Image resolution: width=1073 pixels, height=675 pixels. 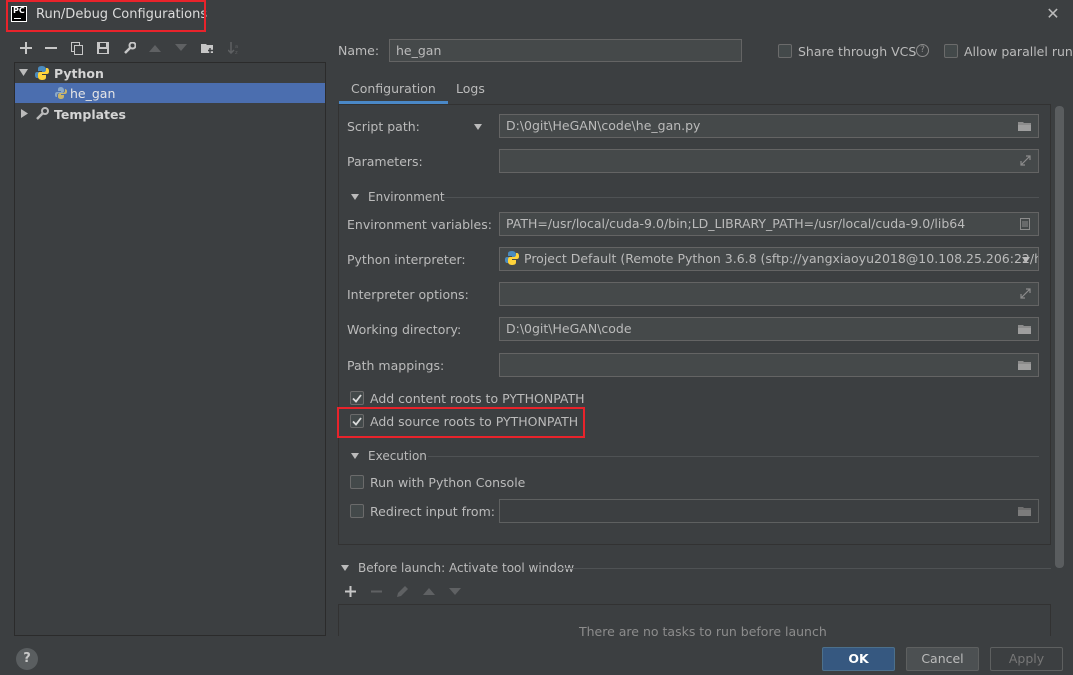 What do you see at coordinates (406, 259) in the screenshot?
I see `interpreter-label: Python interpreter:` at bounding box center [406, 259].